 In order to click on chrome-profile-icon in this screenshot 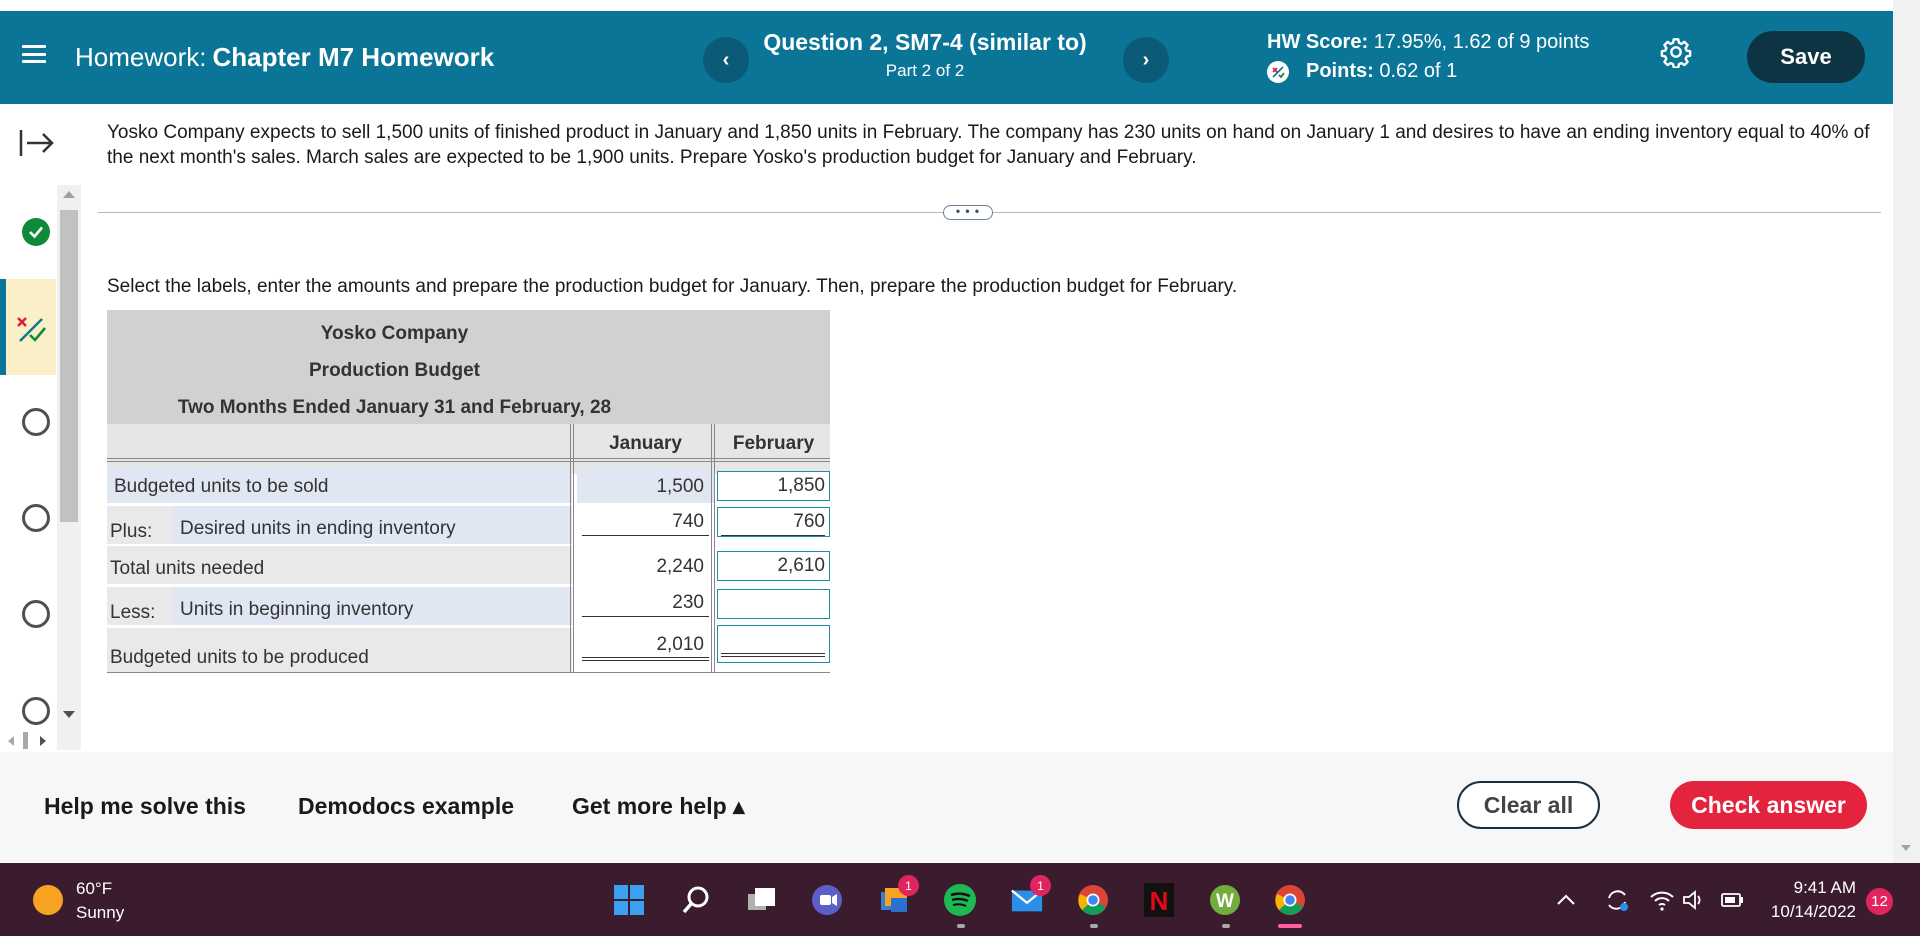, I will do `click(1093, 900)`.